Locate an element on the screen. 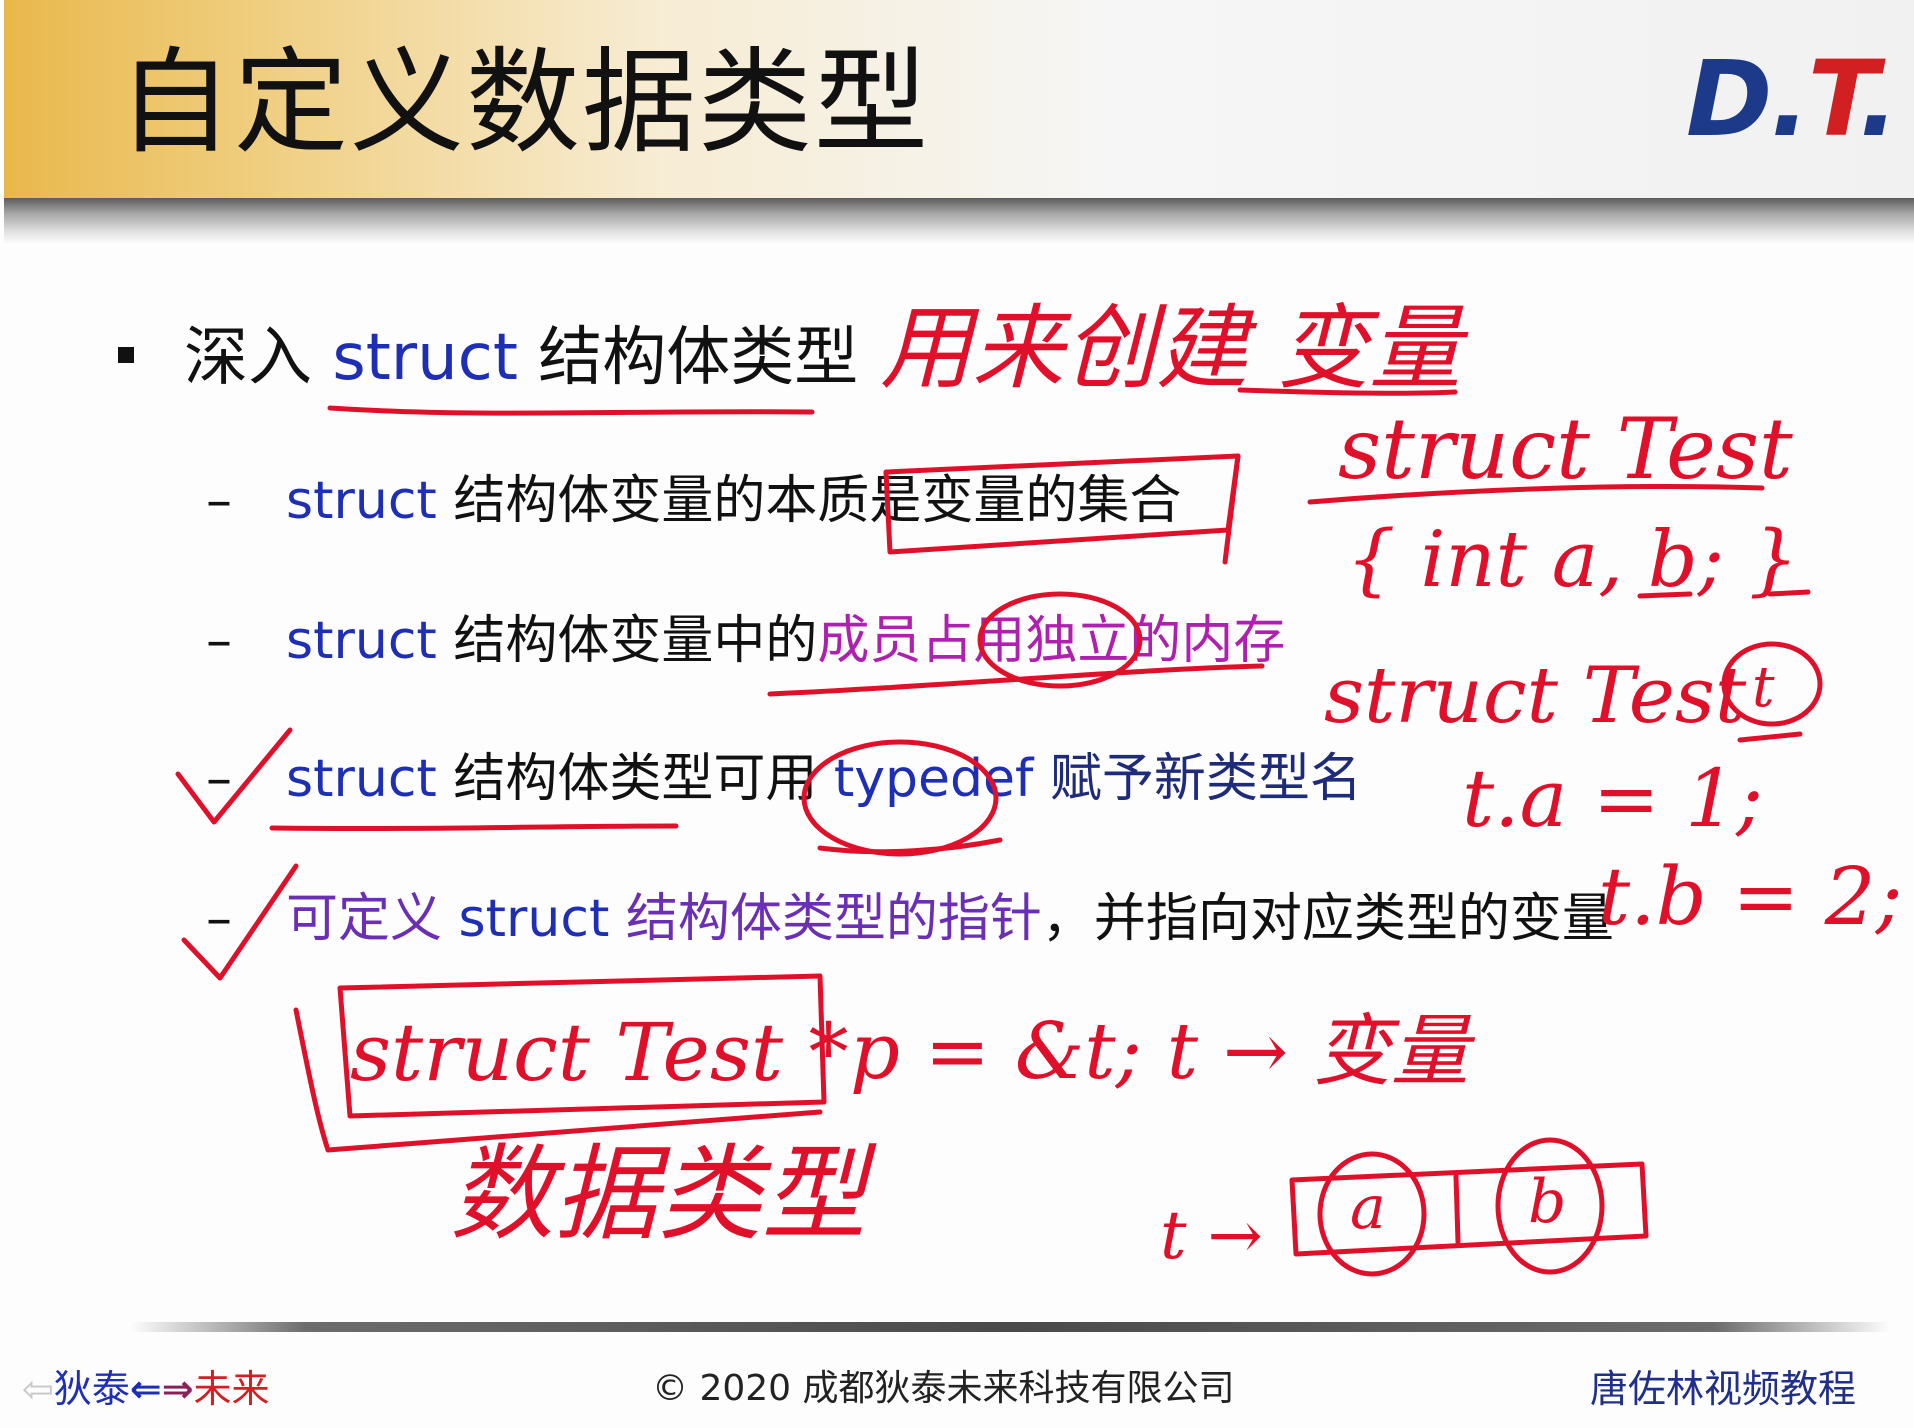 The width and height of the screenshot is (1914, 1428). ink-code-pointer-assign: p = &t; t → 变量 is located at coordinates (1163, 1052).